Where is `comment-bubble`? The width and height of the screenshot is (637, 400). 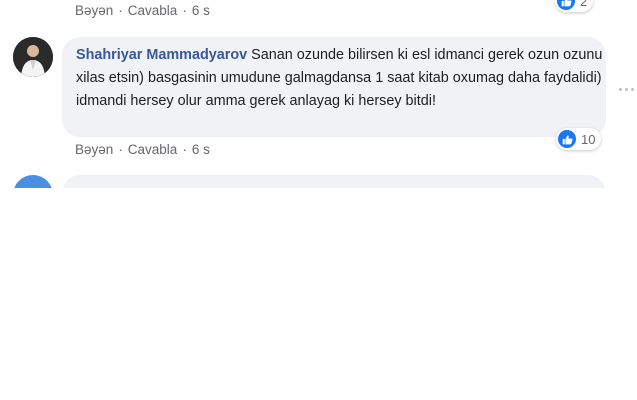
comment-bubble is located at coordinates (334, 181).